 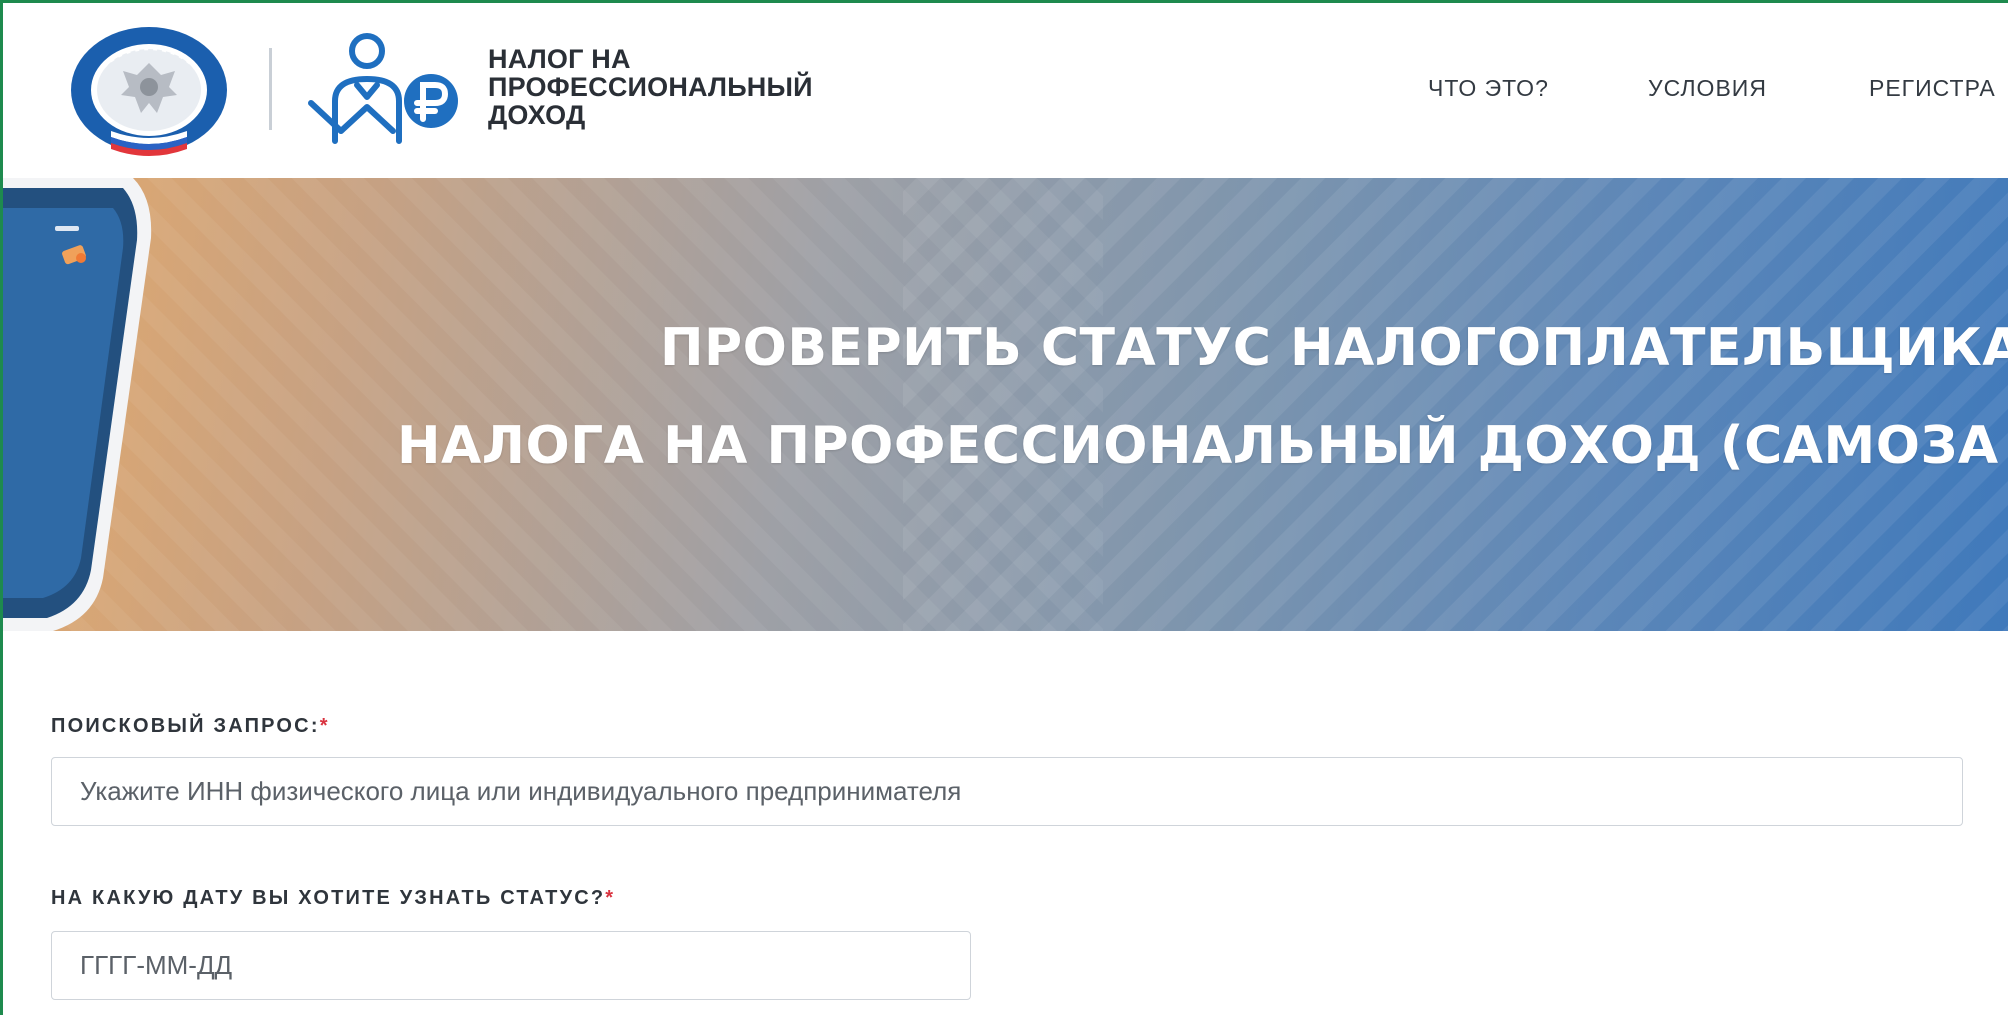 I want to click on query-label: ПОИСКОВЫЙ ЗАПРОС:*, so click(x=190, y=726).